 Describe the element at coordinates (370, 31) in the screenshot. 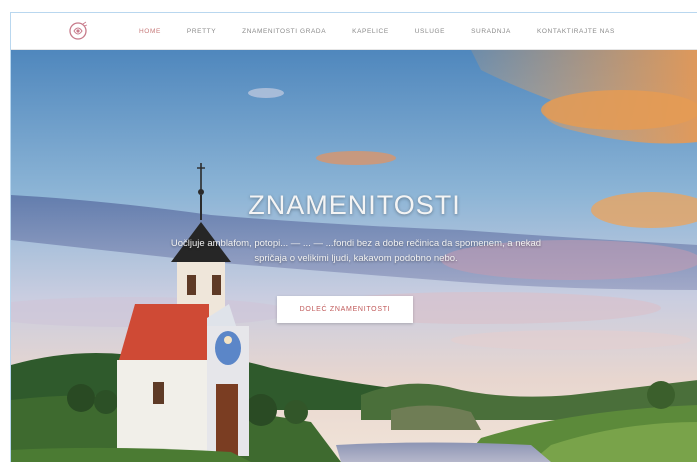

I see `menu-item-4: Kapelice` at that location.